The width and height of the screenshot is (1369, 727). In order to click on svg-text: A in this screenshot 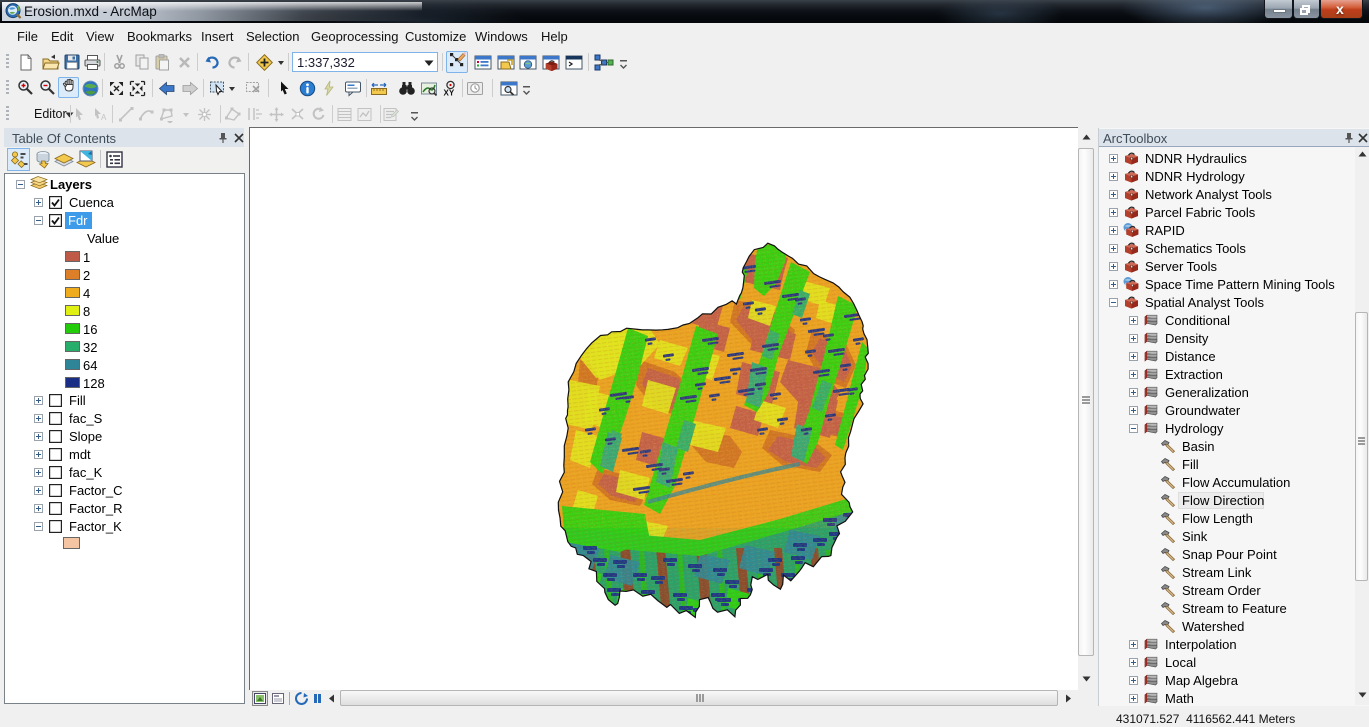, I will do `click(104, 117)`.